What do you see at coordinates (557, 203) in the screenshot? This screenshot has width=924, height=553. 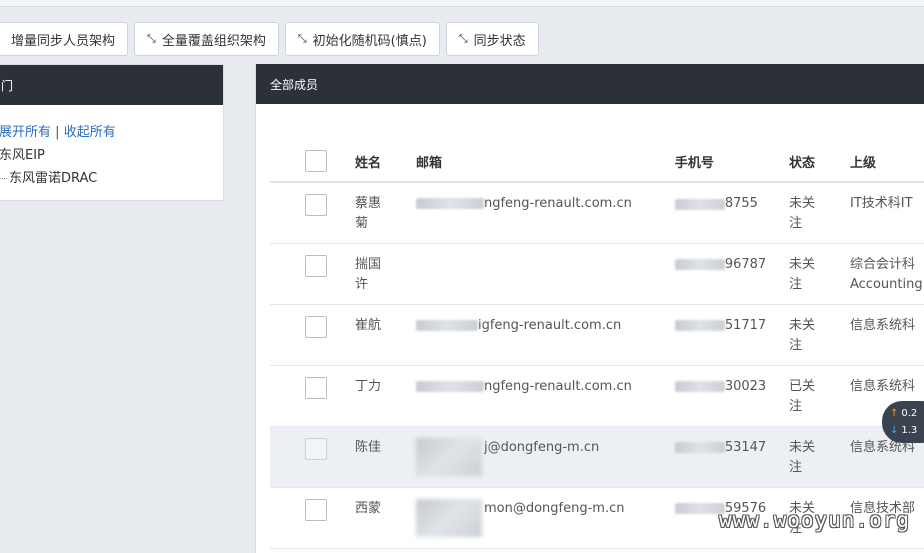 I see `member-email: ngfeng-renault.com.cn` at bounding box center [557, 203].